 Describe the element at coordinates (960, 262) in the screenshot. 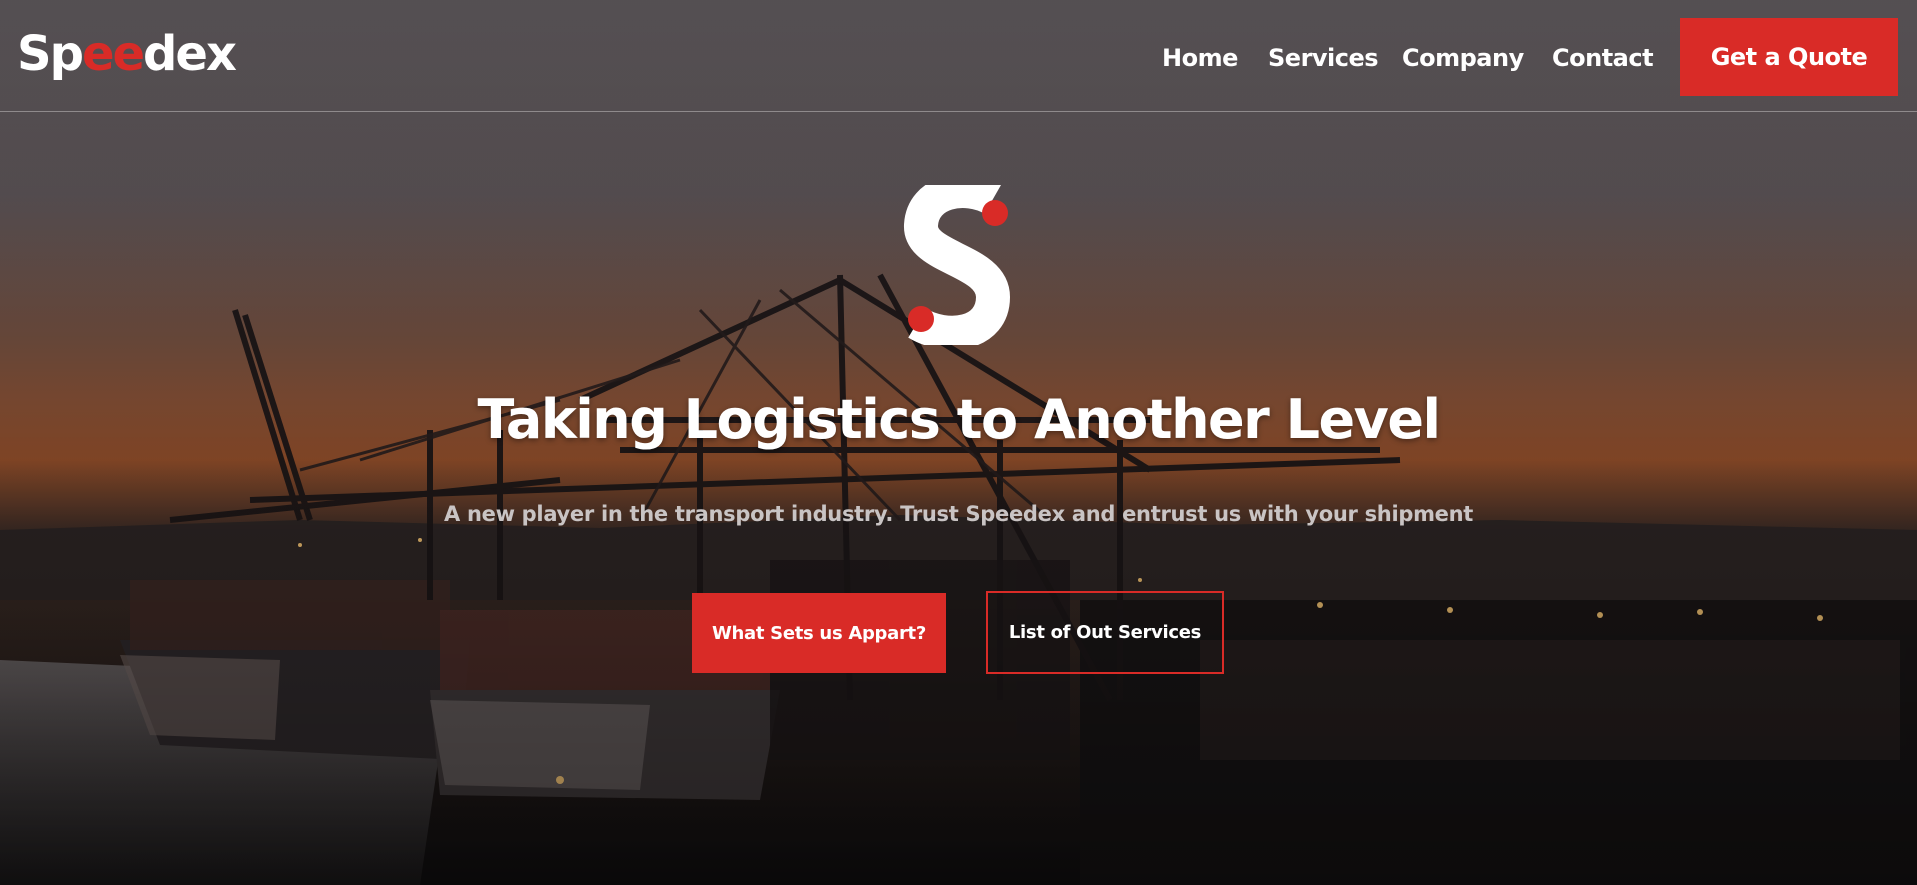

I see `speedex-s-logo-icon` at that location.